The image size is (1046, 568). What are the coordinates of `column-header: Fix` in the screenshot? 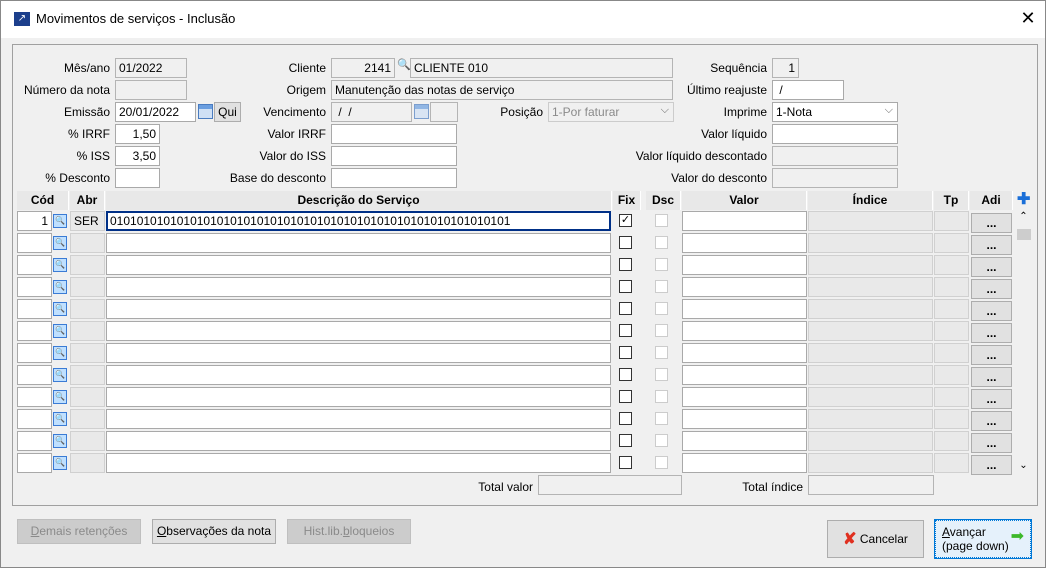 It's located at (627, 200).